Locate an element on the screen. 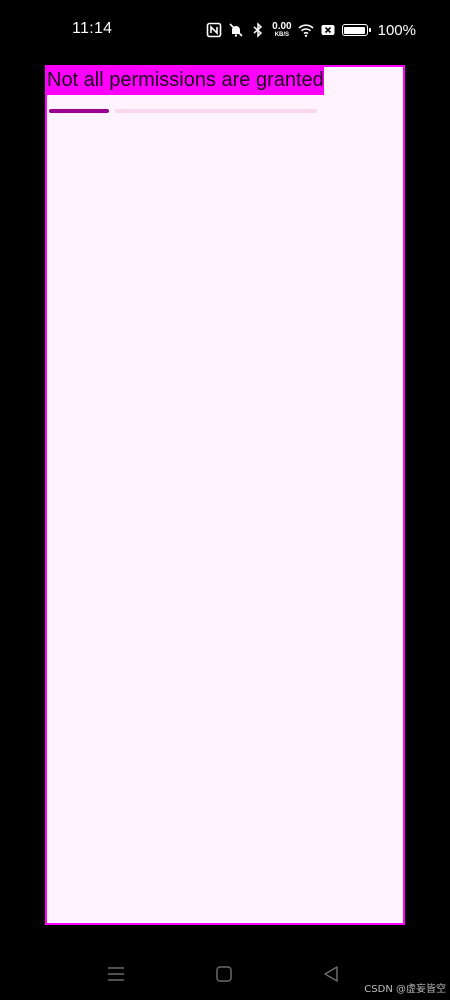 This screenshot has height=1000, width=450. home-icon is located at coordinates (224, 974).